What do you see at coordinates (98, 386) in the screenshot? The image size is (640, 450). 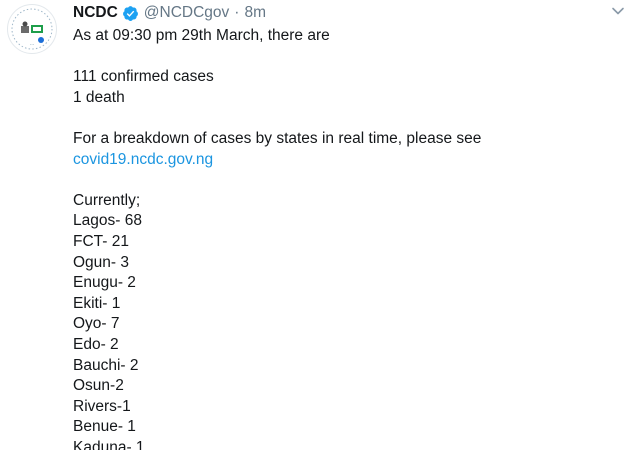 I see `state-line: Osun-2` at bounding box center [98, 386].